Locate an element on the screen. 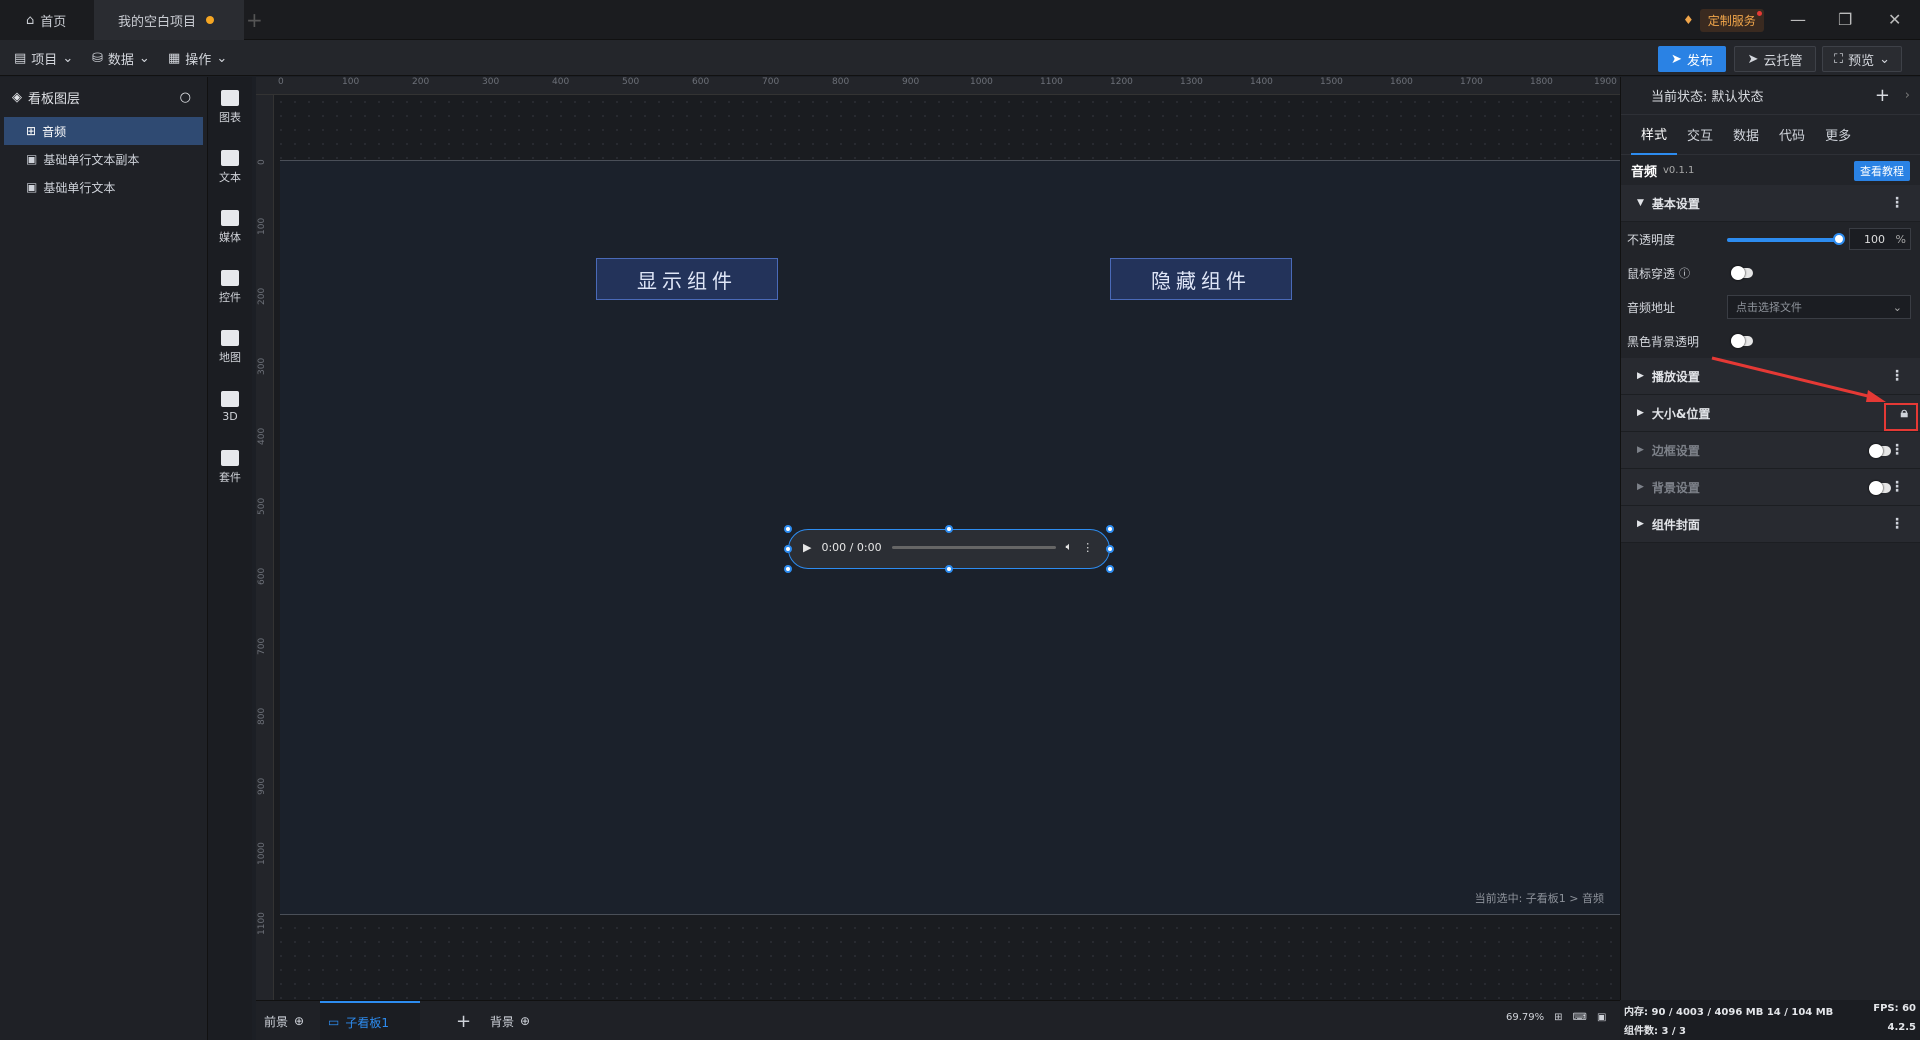 The image size is (1920, 1040). preview-button: ⛶ 预览 ⌄ is located at coordinates (1862, 59).